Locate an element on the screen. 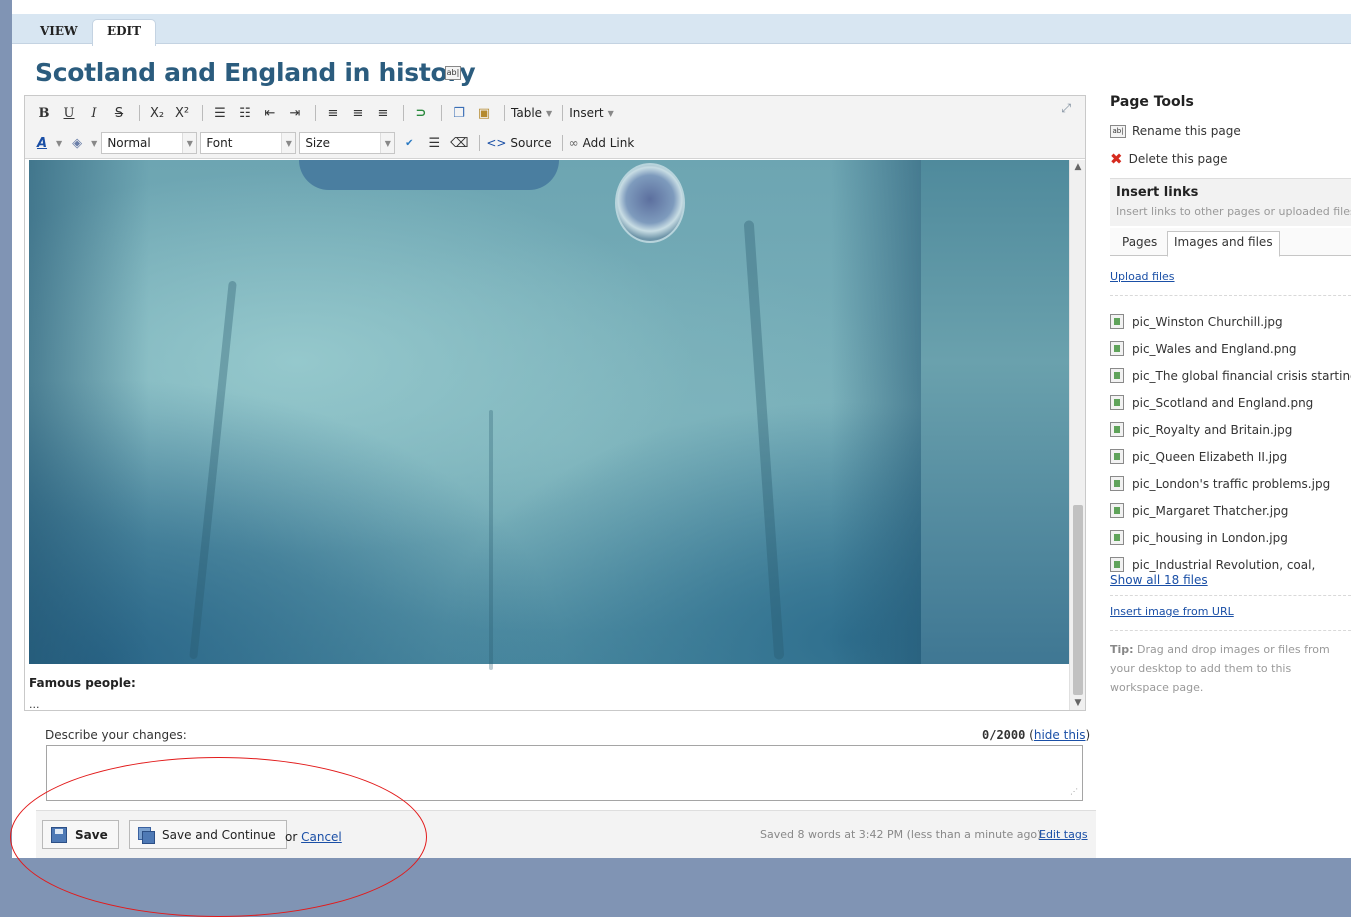 This screenshot has height=917, width=1351. copy-icon: ❐ is located at coordinates (459, 113).